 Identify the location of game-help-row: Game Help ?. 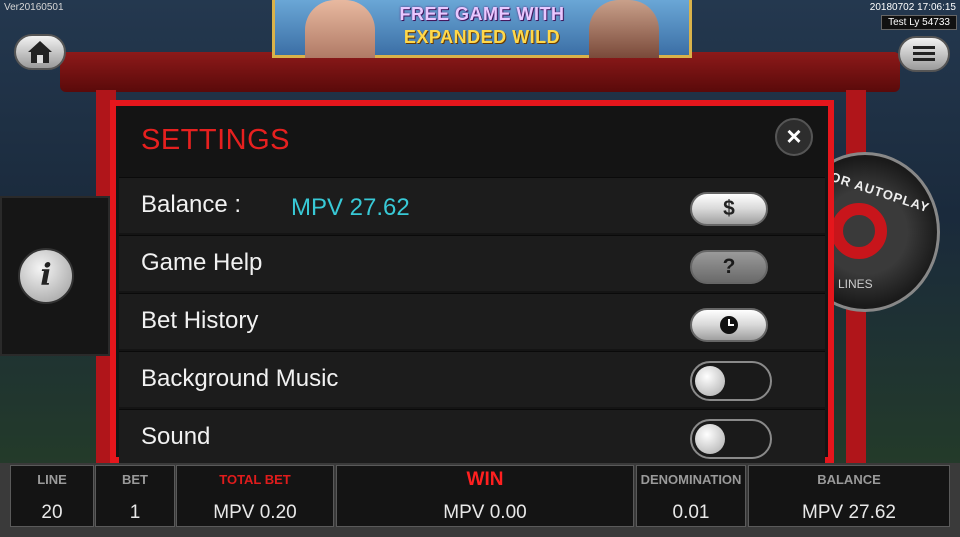
(472, 263).